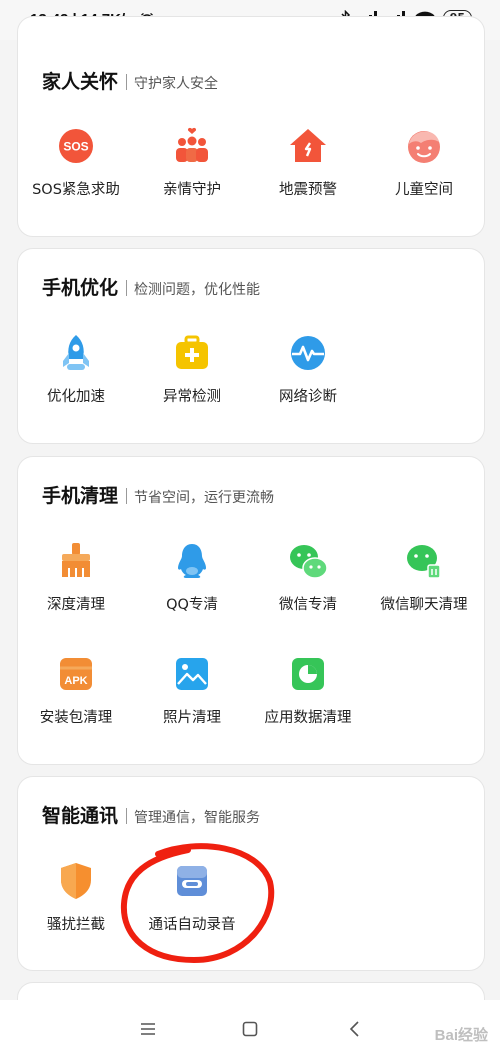  I want to click on section-title: 智能通讯, so click(80, 816).